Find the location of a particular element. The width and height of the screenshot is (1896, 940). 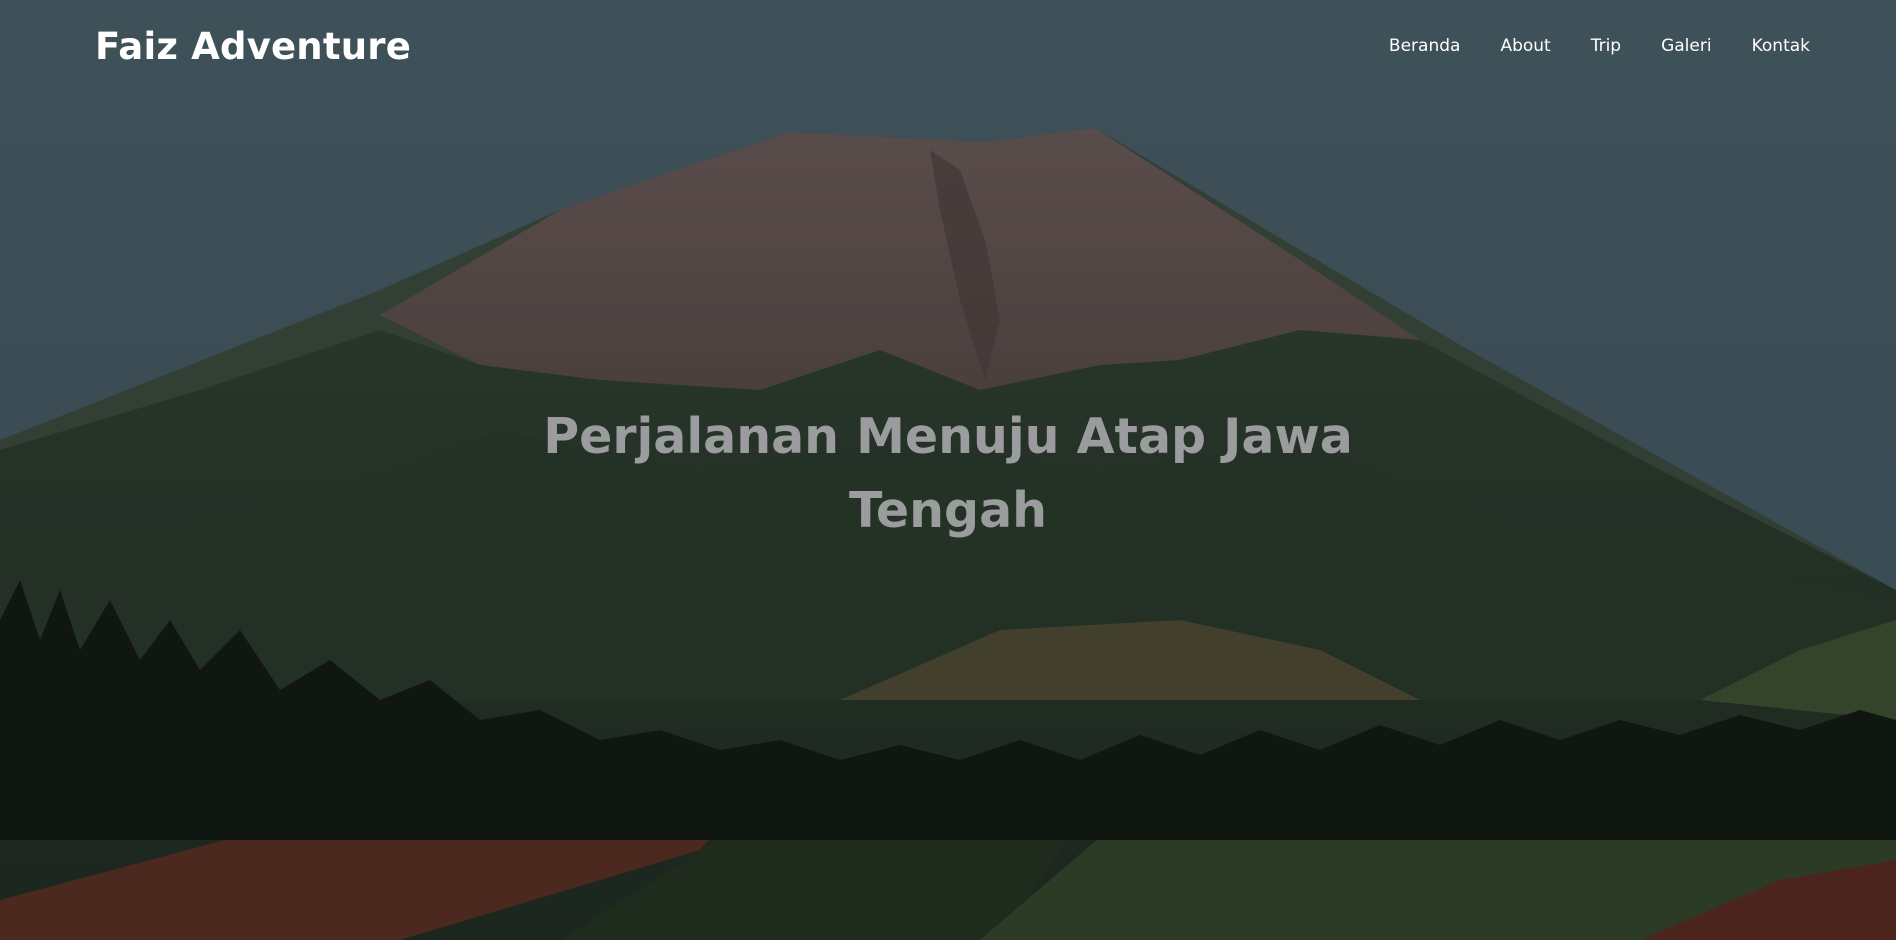

nav-link-galeri: Galeri is located at coordinates (1686, 46).